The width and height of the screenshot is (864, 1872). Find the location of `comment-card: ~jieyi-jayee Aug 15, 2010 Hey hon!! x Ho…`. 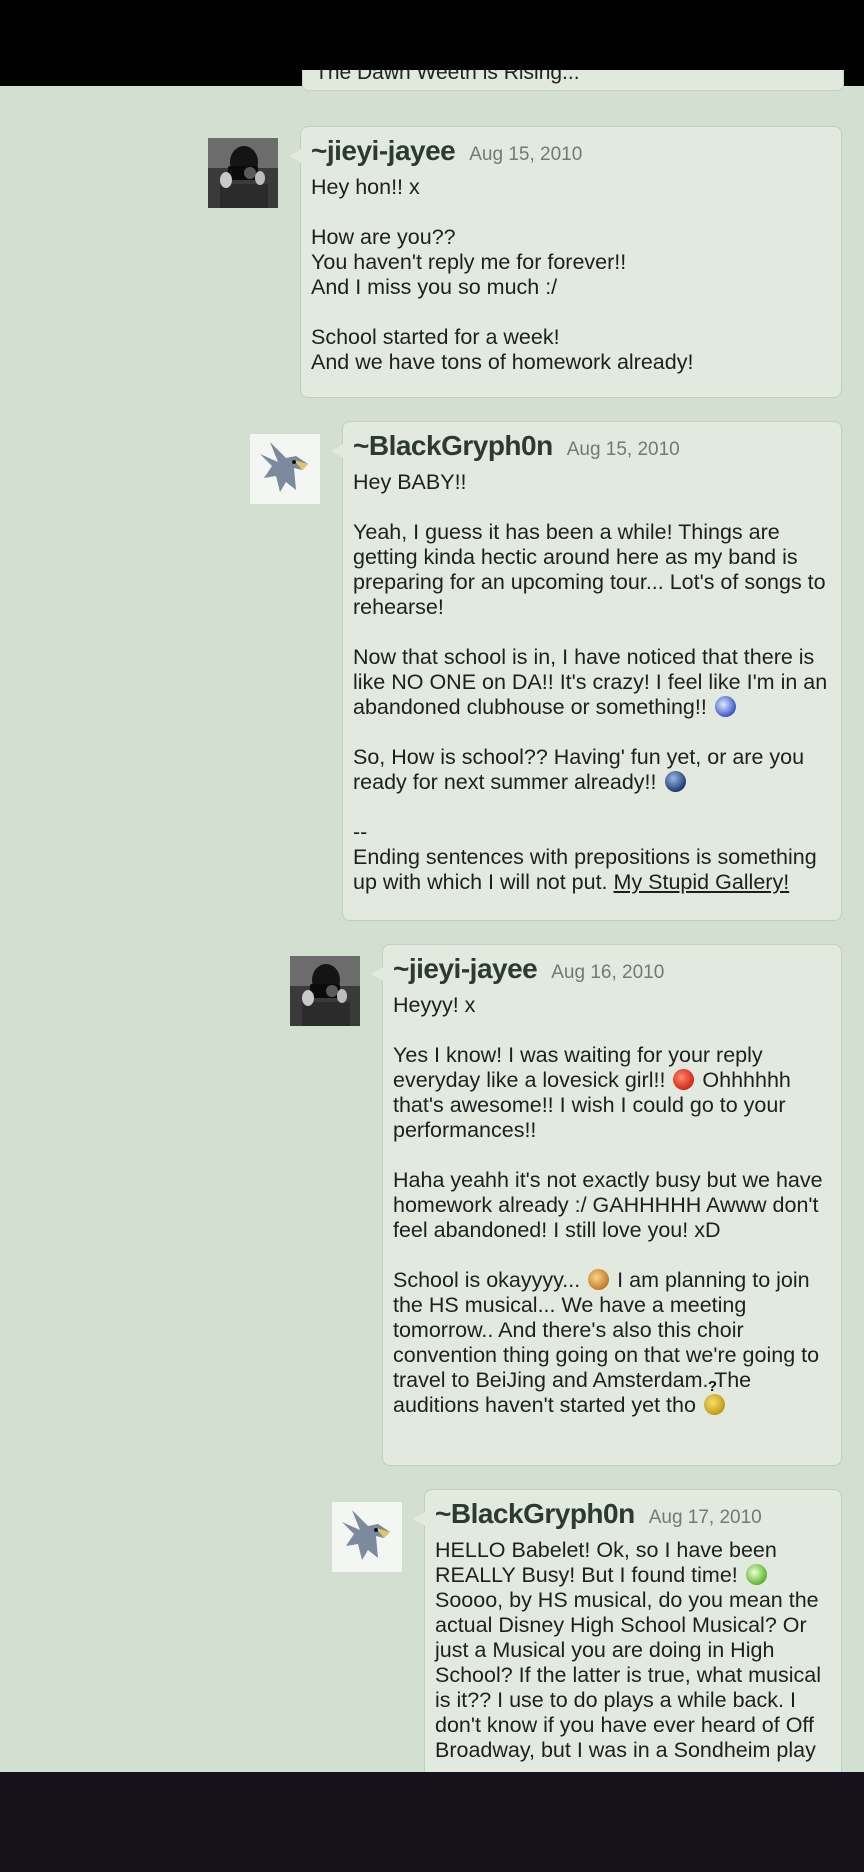

comment-card: ~jieyi-jayee Aug 15, 2010 Hey hon!! x Ho… is located at coordinates (565, 262).